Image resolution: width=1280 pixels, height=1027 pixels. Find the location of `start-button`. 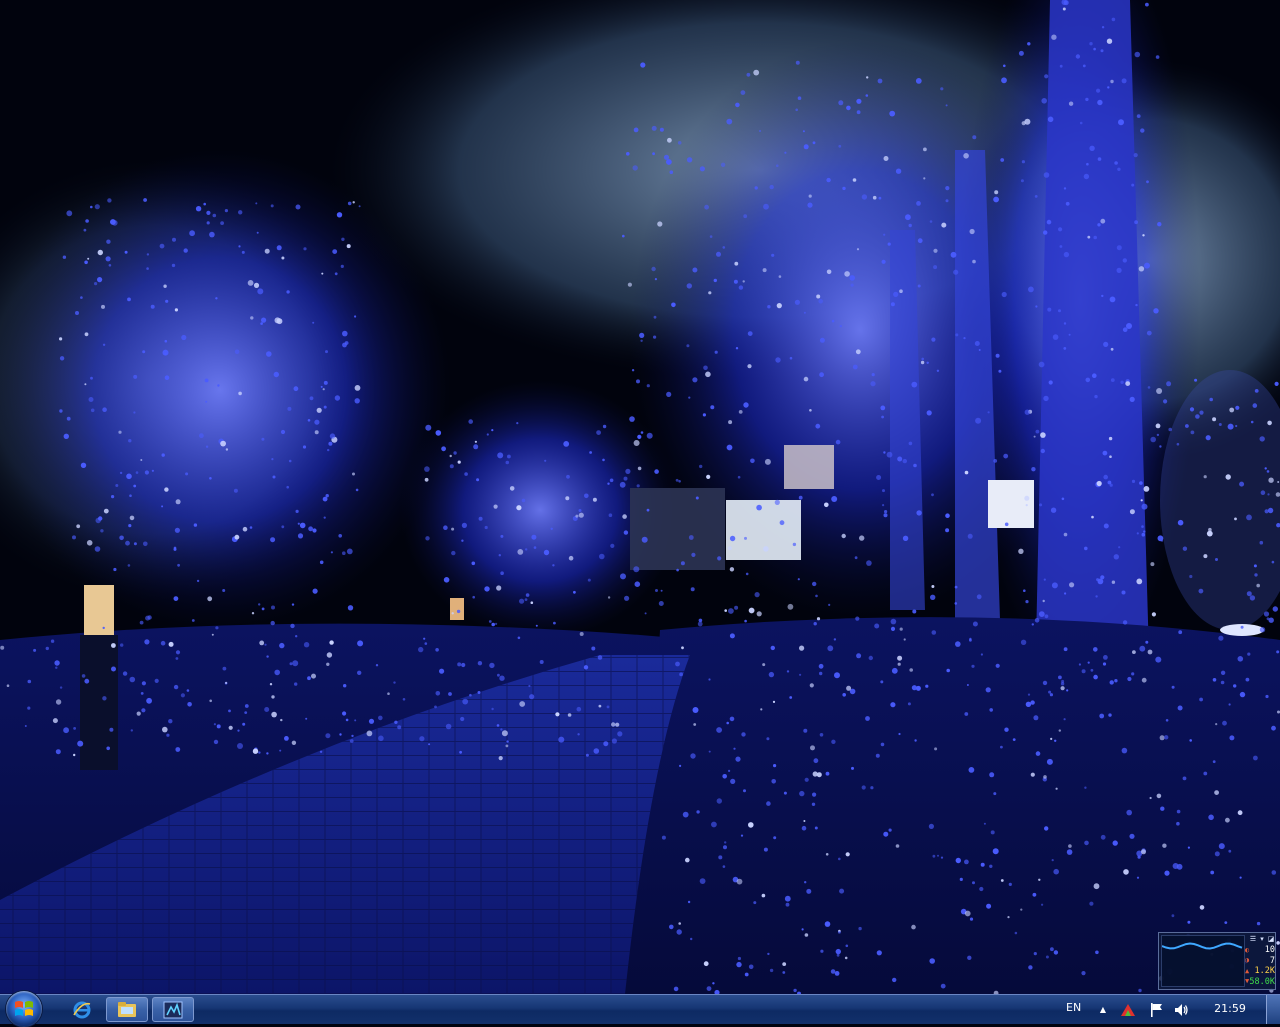

start-button is located at coordinates (24, 1009).